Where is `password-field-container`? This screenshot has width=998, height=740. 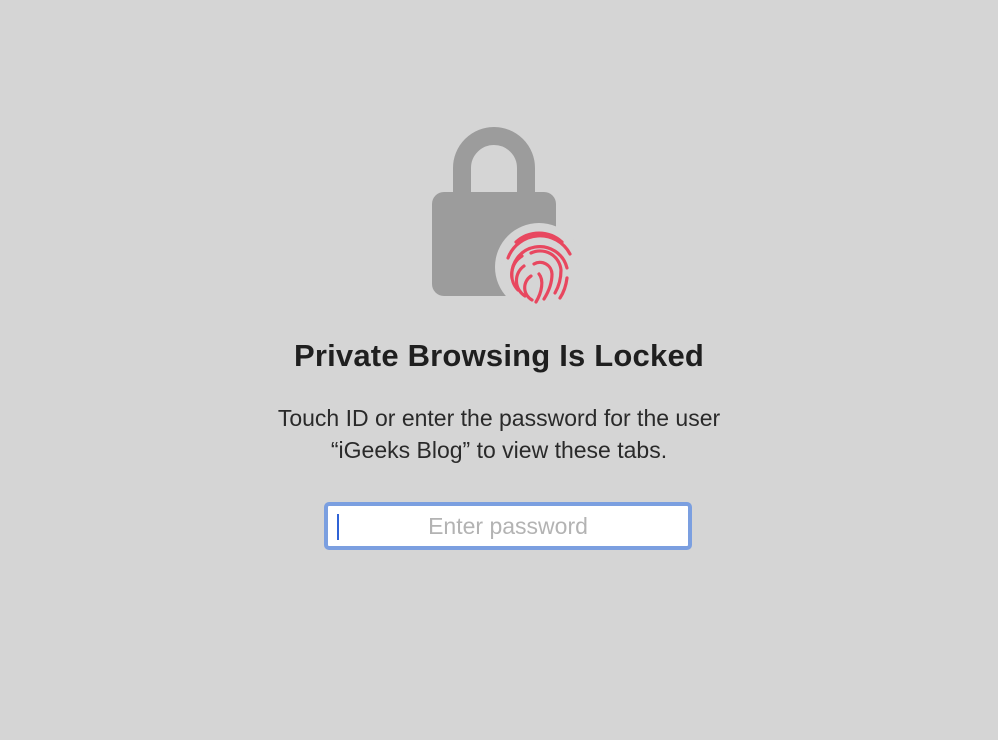
password-field-container is located at coordinates (508, 526).